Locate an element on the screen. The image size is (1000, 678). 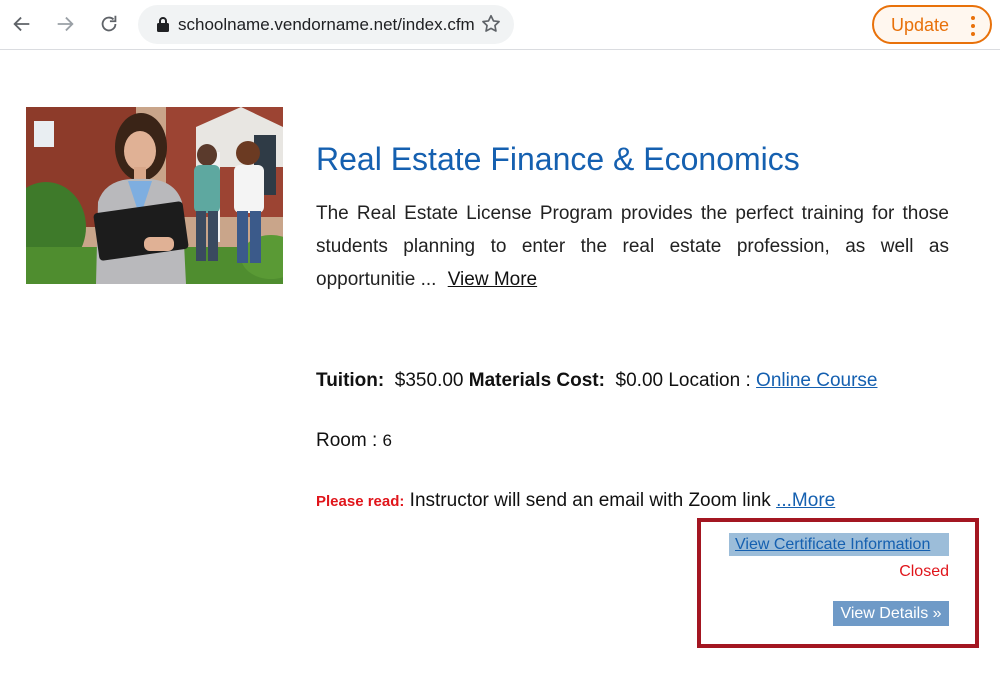
course-image is located at coordinates (154, 195).